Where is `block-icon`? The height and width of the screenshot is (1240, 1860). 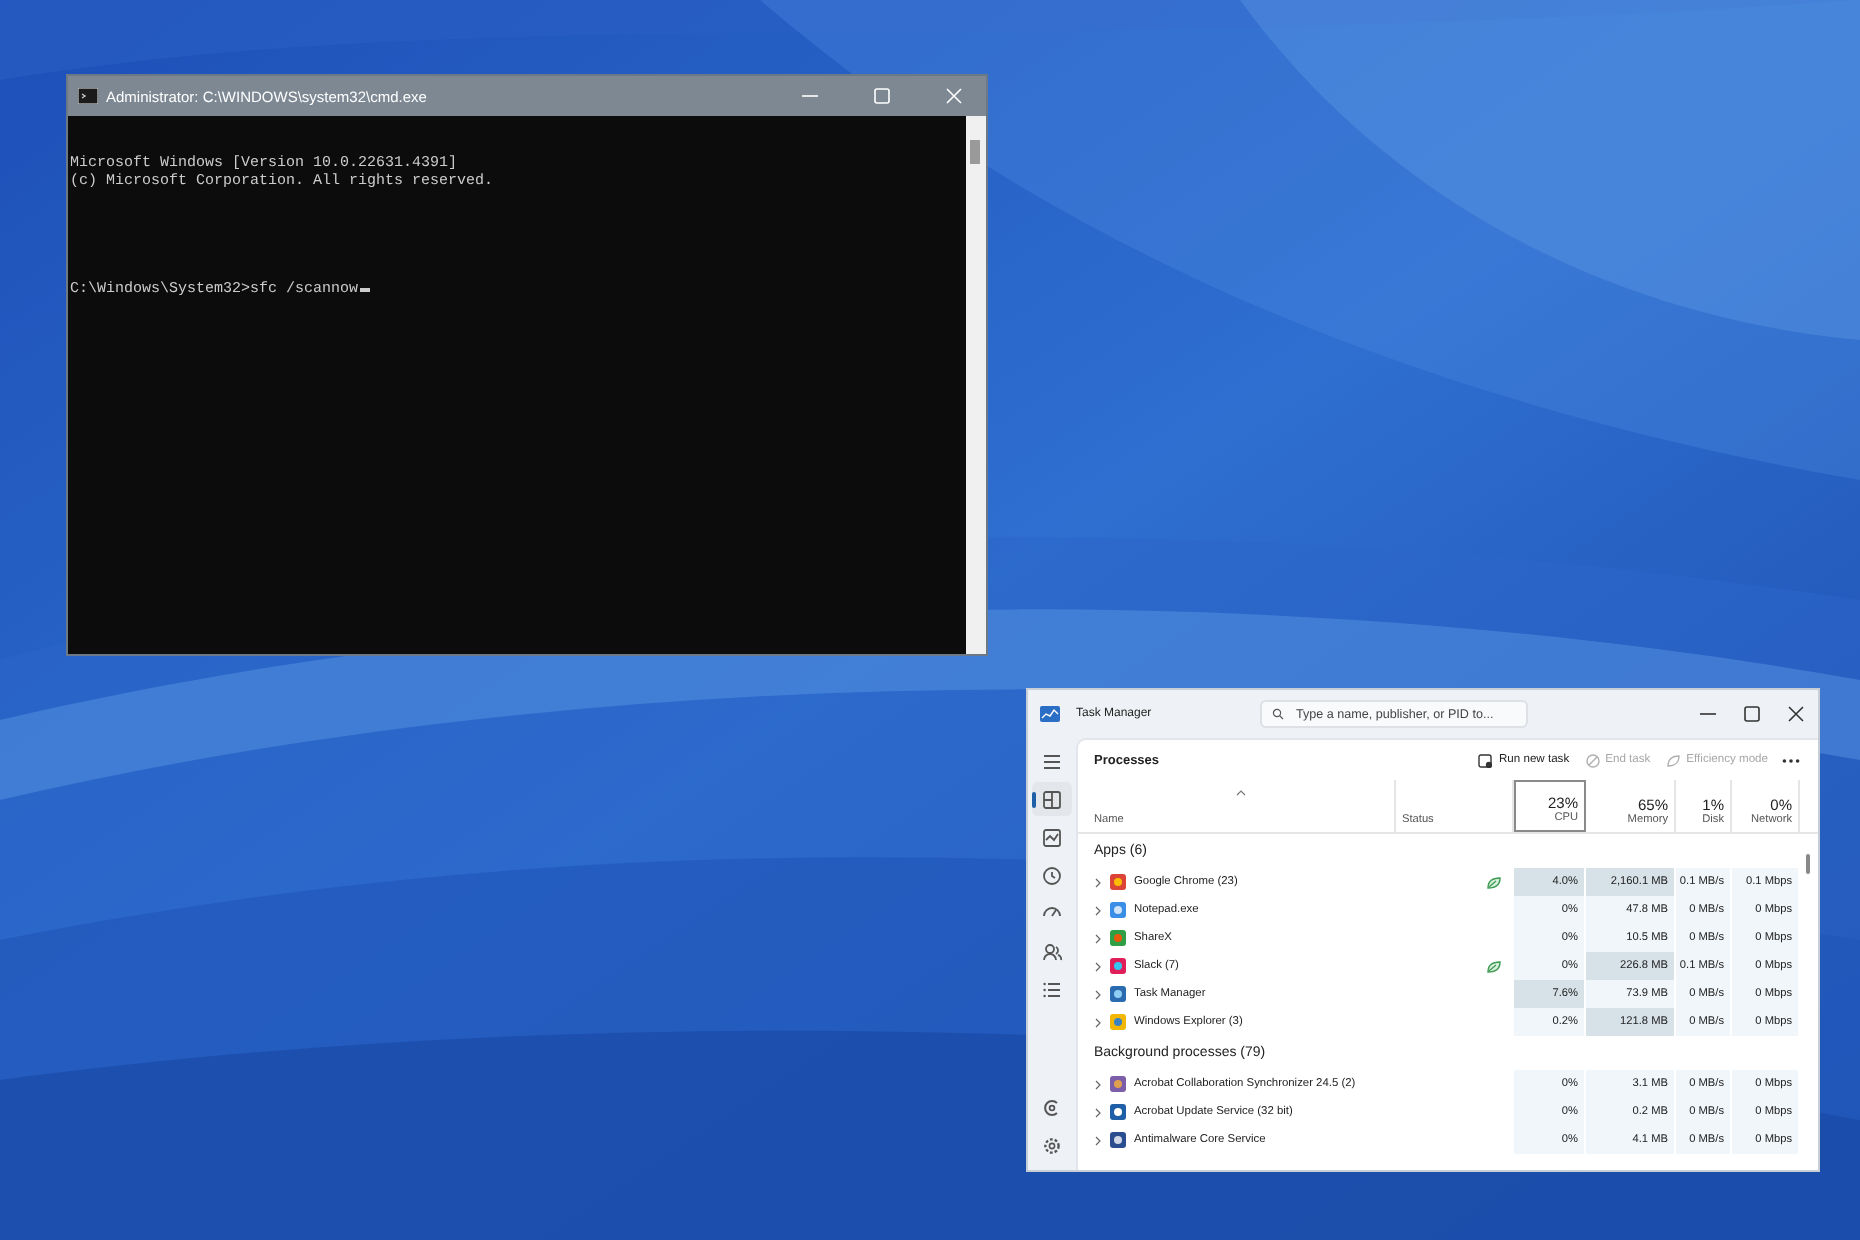 block-icon is located at coordinates (1592, 760).